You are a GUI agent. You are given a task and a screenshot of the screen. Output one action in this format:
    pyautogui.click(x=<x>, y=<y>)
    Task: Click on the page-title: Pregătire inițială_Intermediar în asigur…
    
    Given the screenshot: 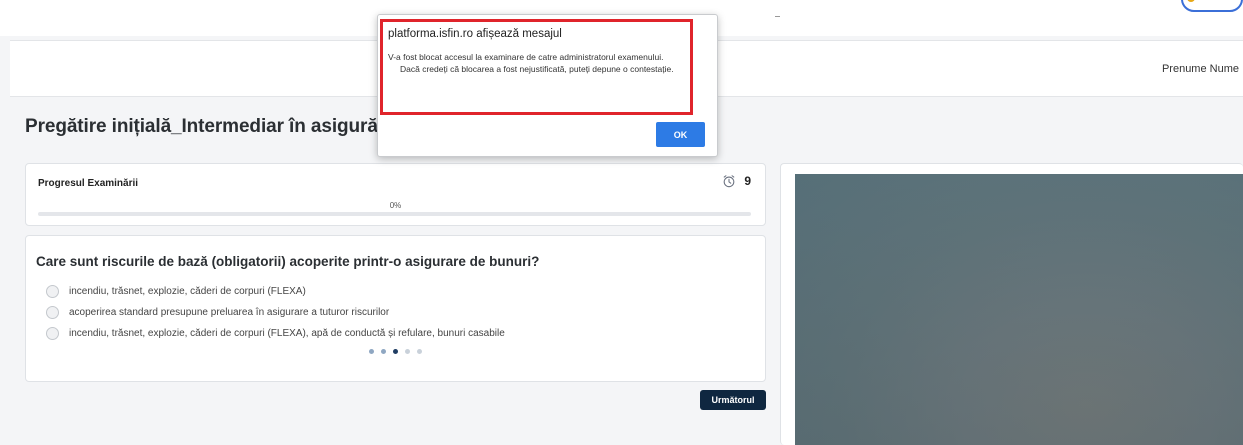 What is the action you would take?
    pyautogui.click(x=208, y=126)
    